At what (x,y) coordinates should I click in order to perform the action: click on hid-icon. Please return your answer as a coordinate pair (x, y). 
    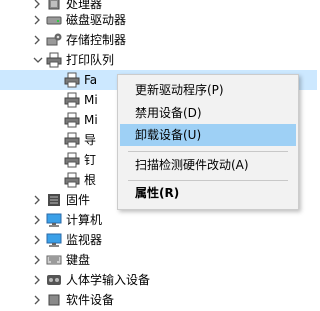
    Looking at the image, I should click on (54, 280).